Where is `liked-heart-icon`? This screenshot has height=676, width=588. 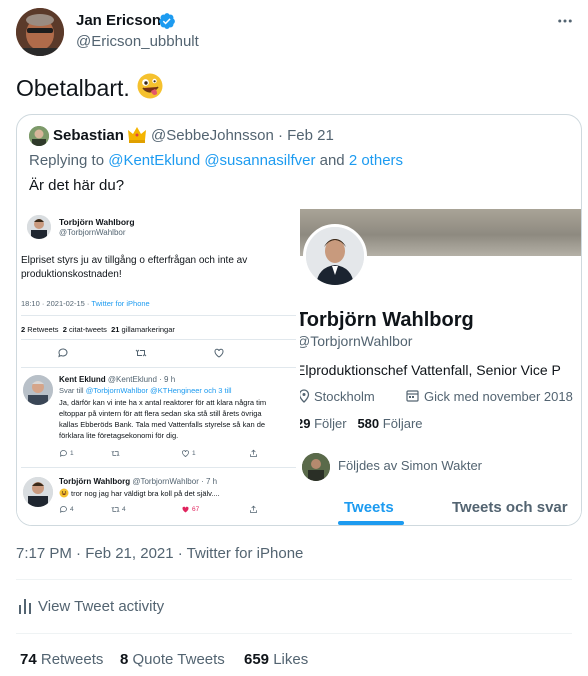
liked-heart-icon is located at coordinates (185, 509).